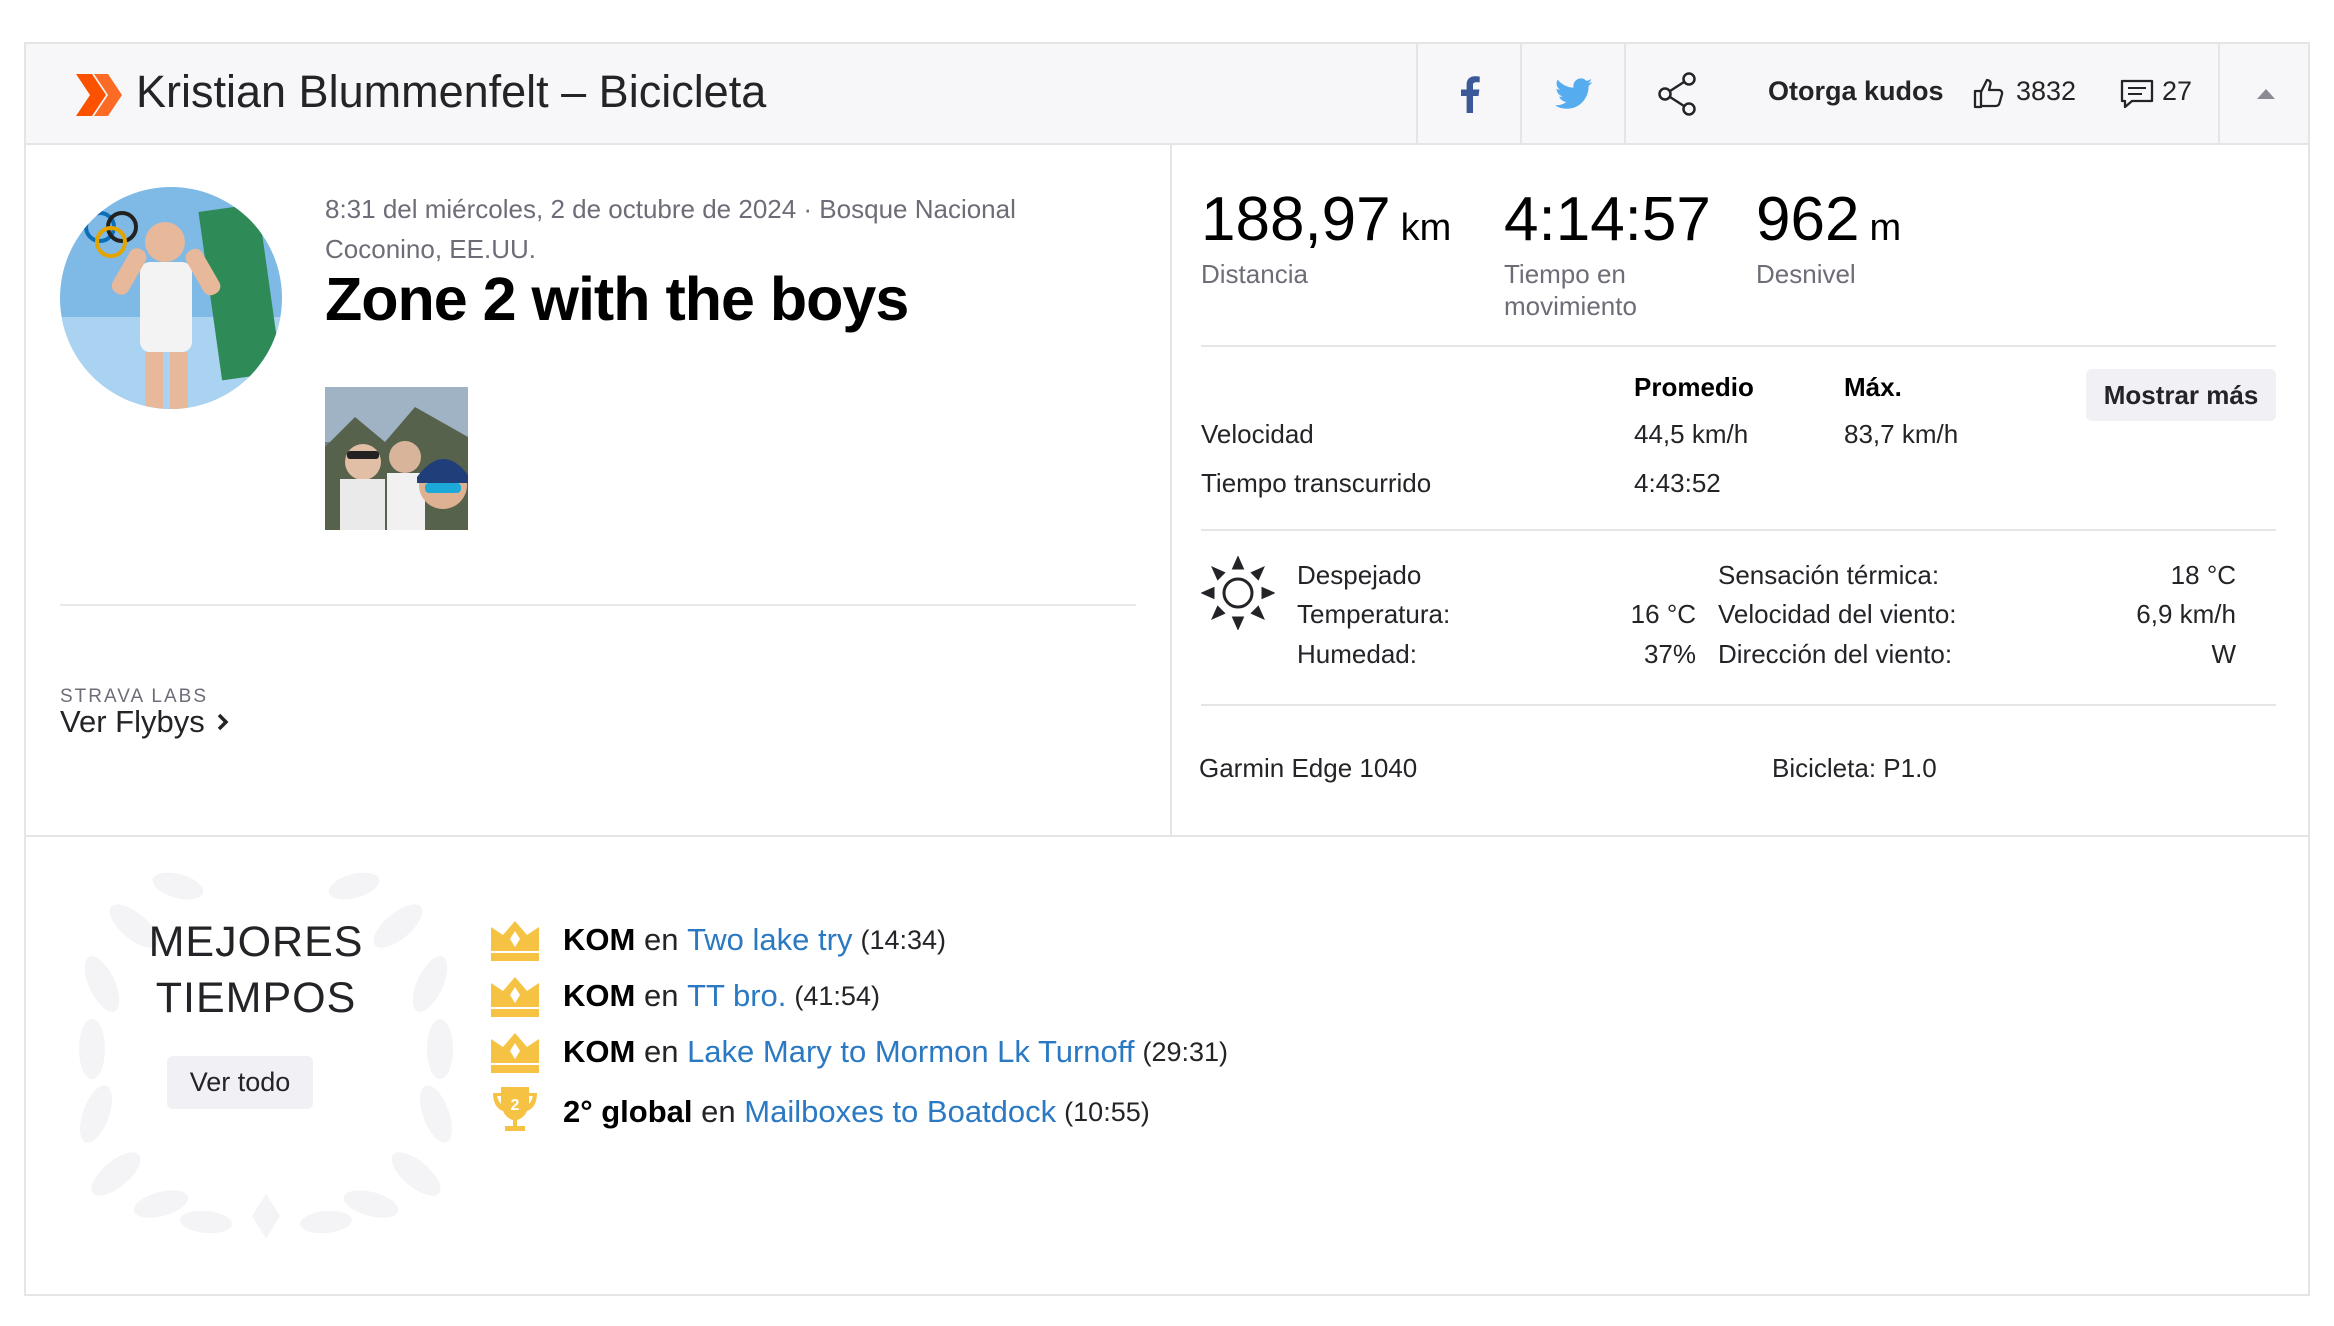  What do you see at coordinates (2046, 91) in the screenshot?
I see `kudos-count: 3832` at bounding box center [2046, 91].